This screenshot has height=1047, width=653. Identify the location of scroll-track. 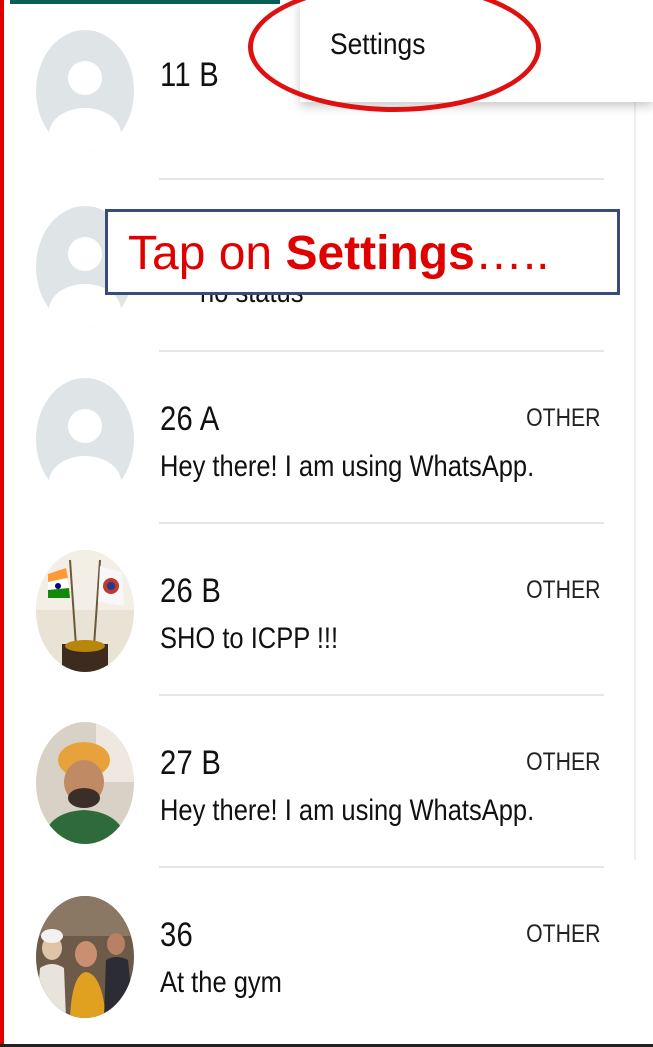
(635, 480).